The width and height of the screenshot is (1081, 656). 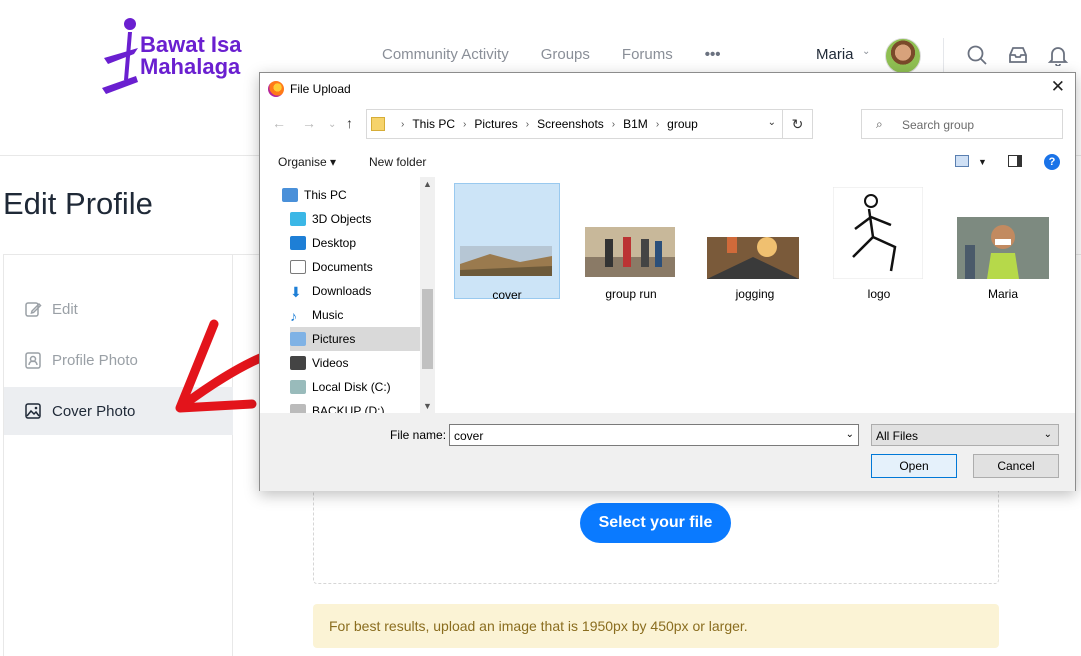 What do you see at coordinates (445, 54) in the screenshot?
I see `nav-community-activity: Community Activity` at bounding box center [445, 54].